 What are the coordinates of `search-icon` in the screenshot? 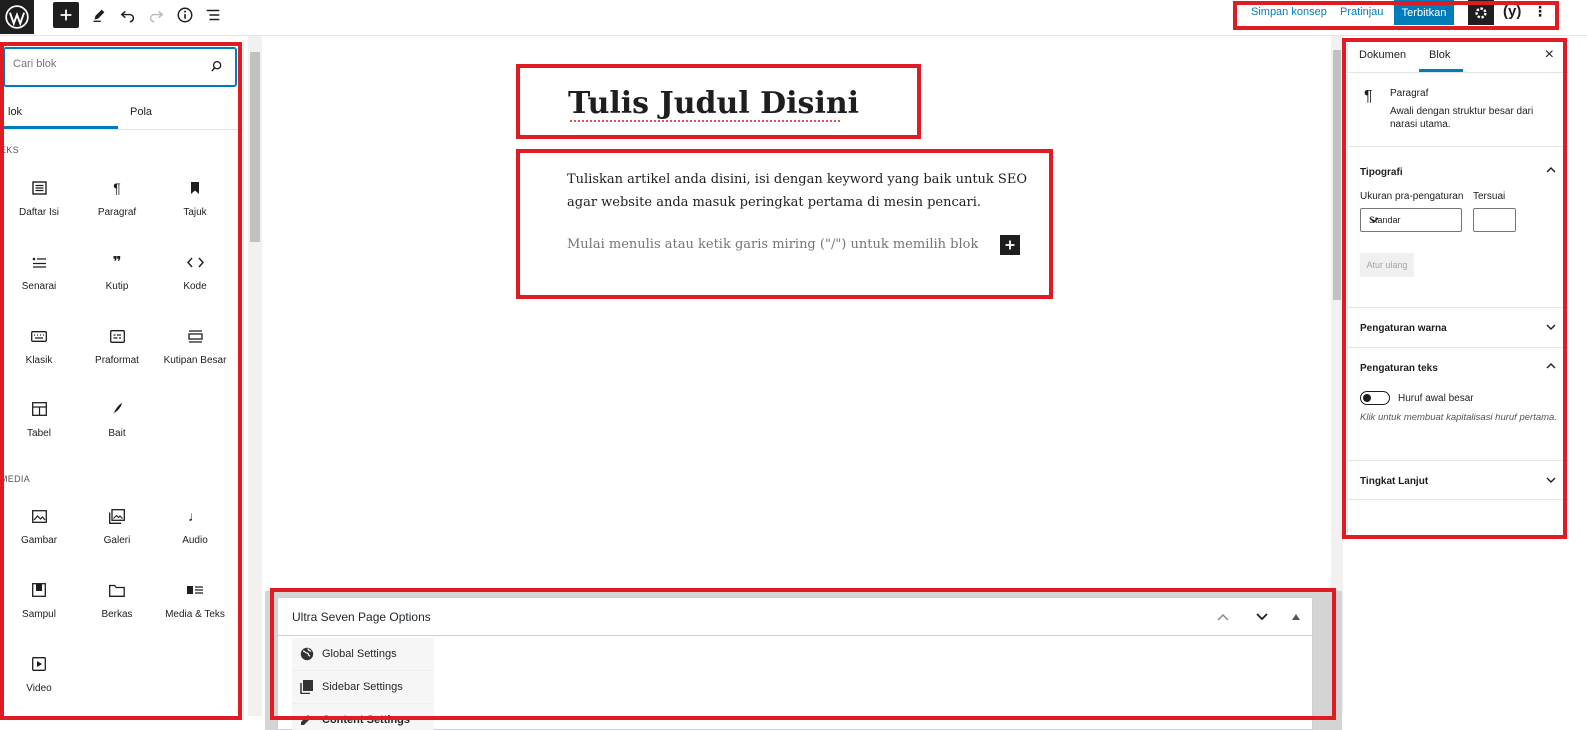 It's located at (216, 68).